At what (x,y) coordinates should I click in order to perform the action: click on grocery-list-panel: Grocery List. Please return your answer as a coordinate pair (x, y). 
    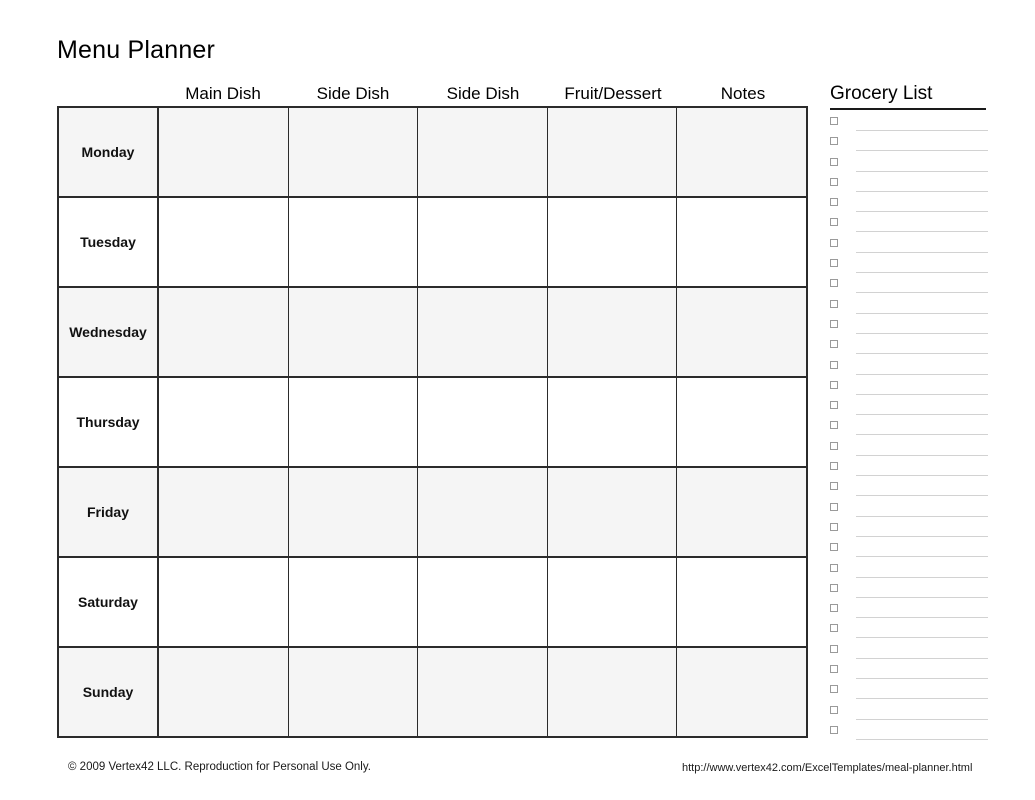
    Looking at the image, I should click on (909, 413).